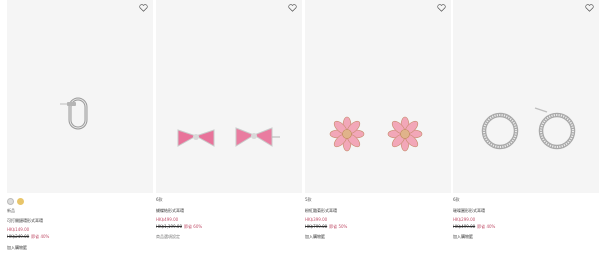  What do you see at coordinates (464, 226) in the screenshot?
I see `original-price: HK$499.00` at bounding box center [464, 226].